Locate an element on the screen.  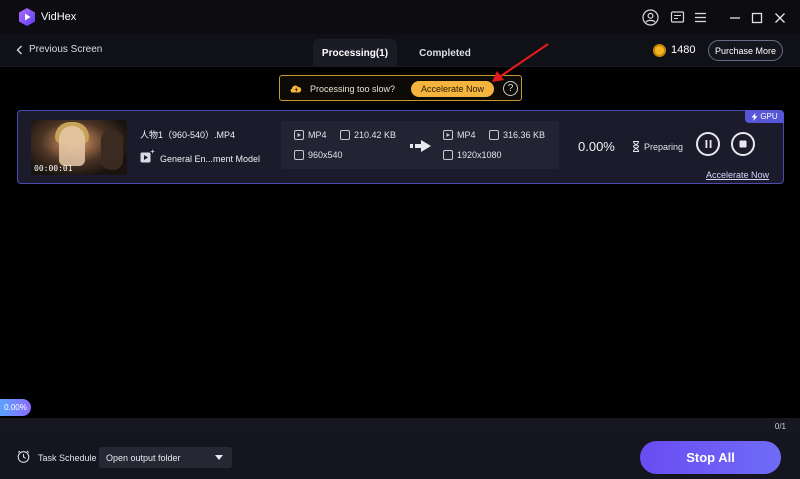
model-name: General En...ment Model is located at coordinates (210, 159).